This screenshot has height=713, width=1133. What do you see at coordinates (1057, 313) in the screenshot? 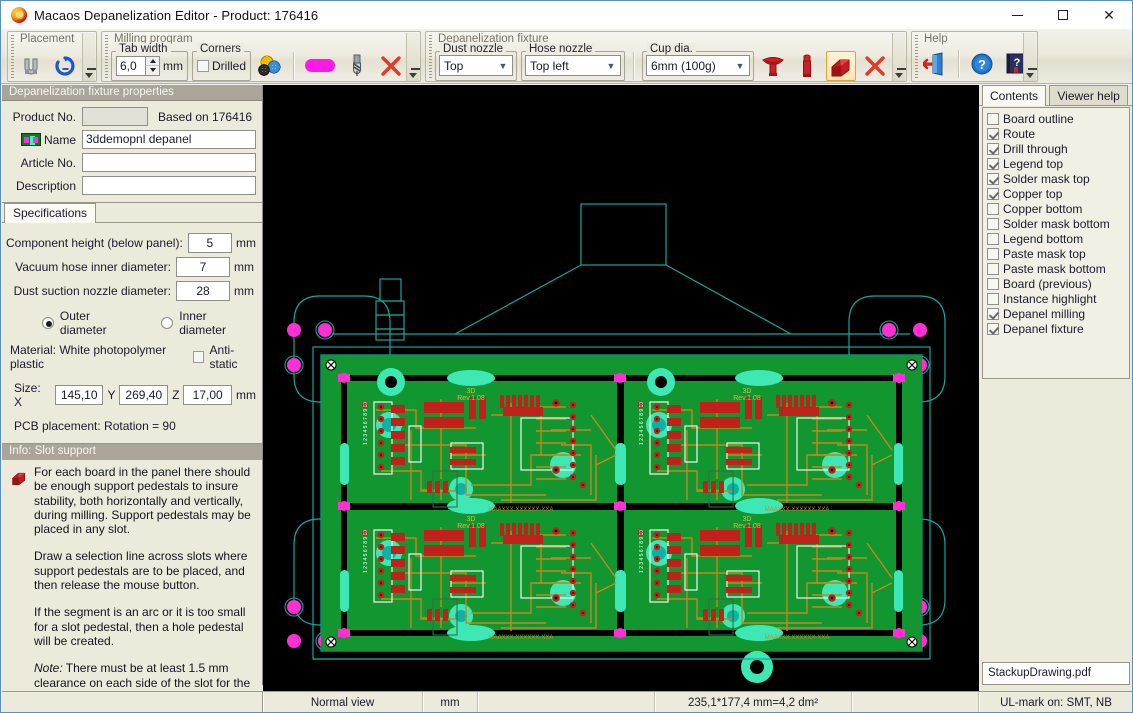
I see `layer-item-depanel-milling: Depanel milling` at bounding box center [1057, 313].